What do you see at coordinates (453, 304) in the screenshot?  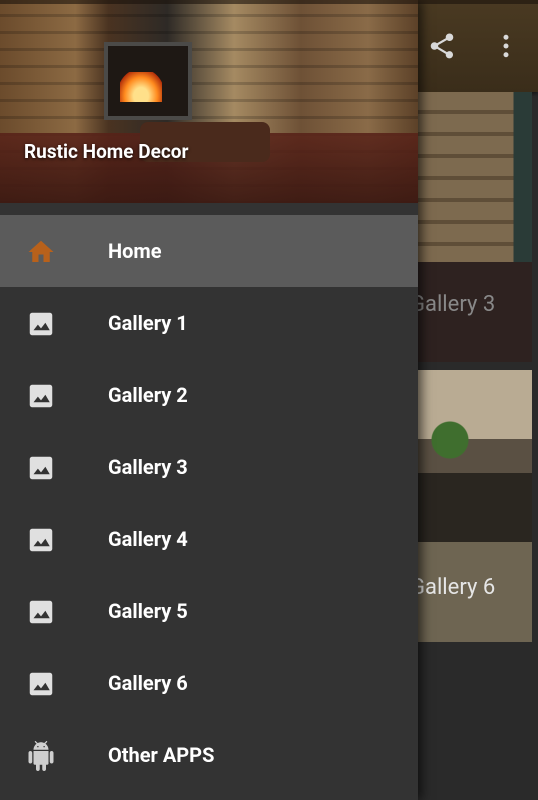 I see `gallery-card-label: Gallery 3` at bounding box center [453, 304].